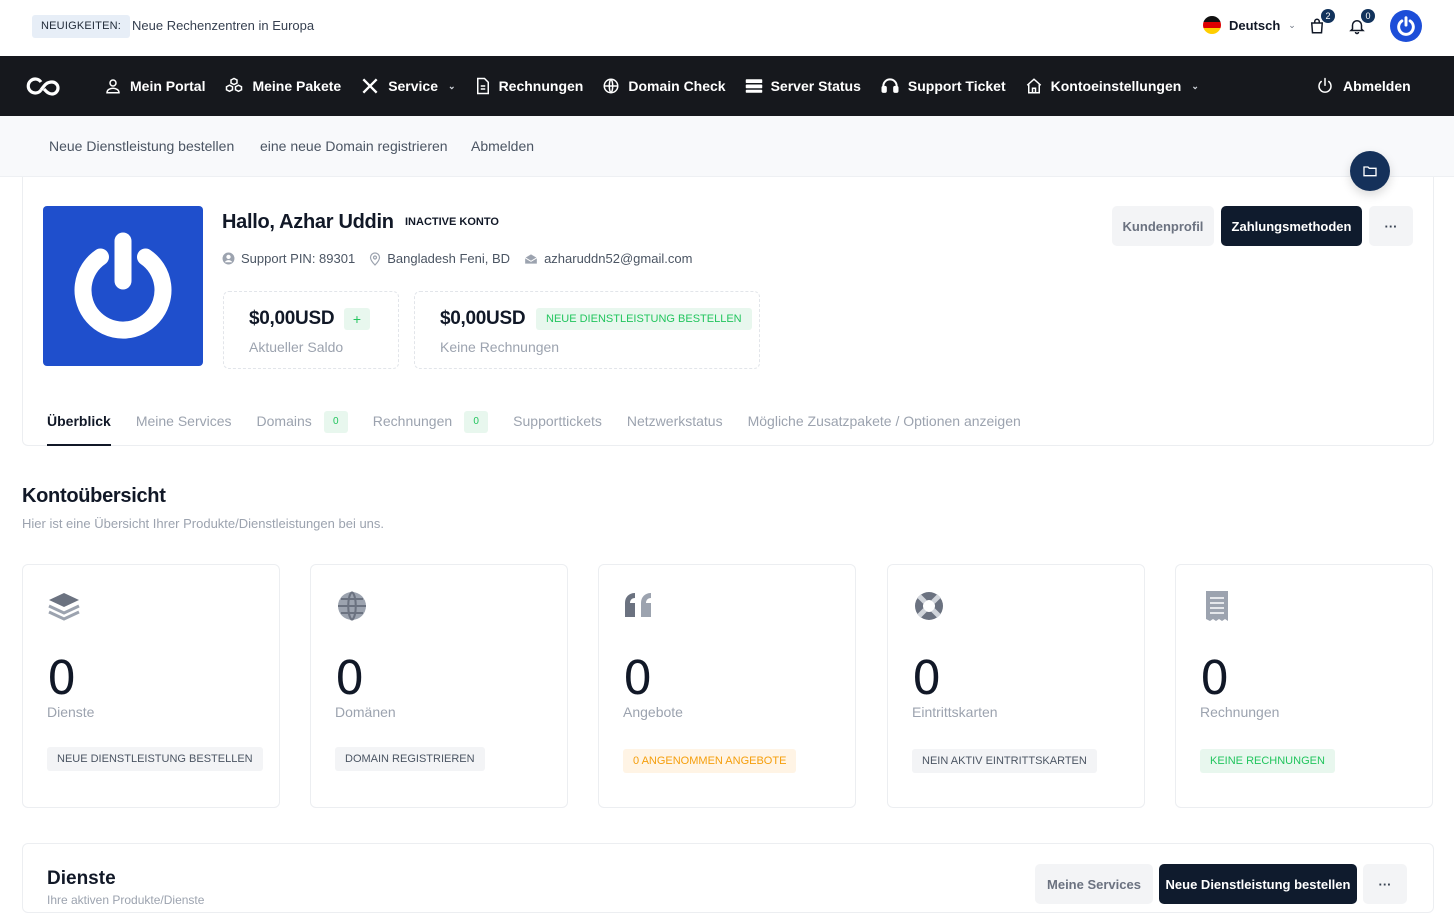  I want to click on greeting-title: Hallo, Azhar Uddin, so click(308, 222).